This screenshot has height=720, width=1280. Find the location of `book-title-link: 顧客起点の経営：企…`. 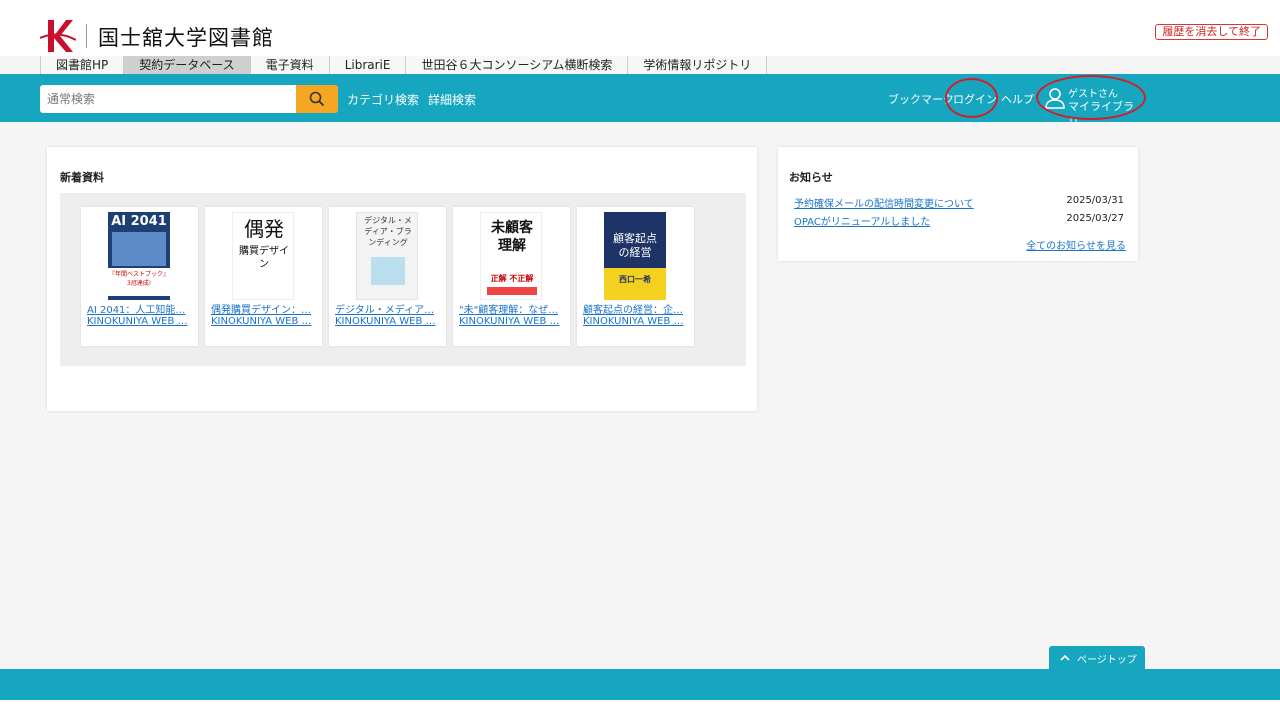

book-title-link: 顧客起点の経営：企… is located at coordinates (636, 308).